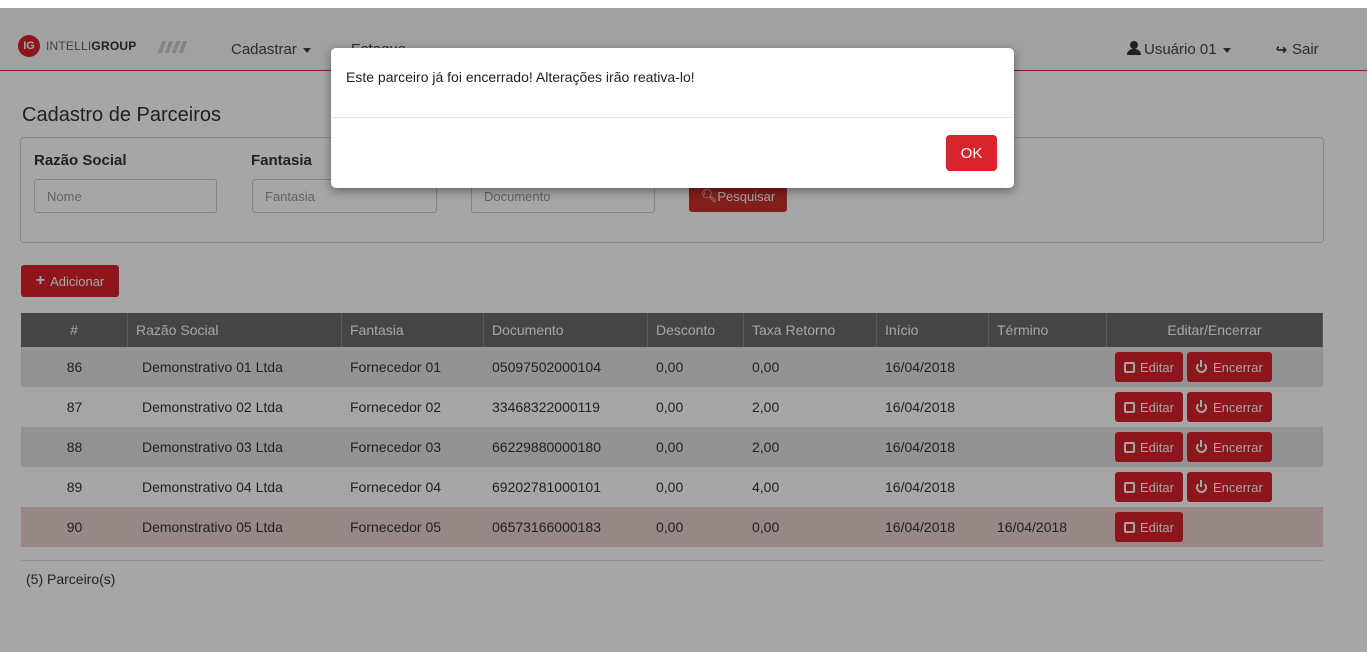 The height and width of the screenshot is (652, 1367). Describe the element at coordinates (971, 153) in the screenshot. I see `ok-button: OK` at that location.